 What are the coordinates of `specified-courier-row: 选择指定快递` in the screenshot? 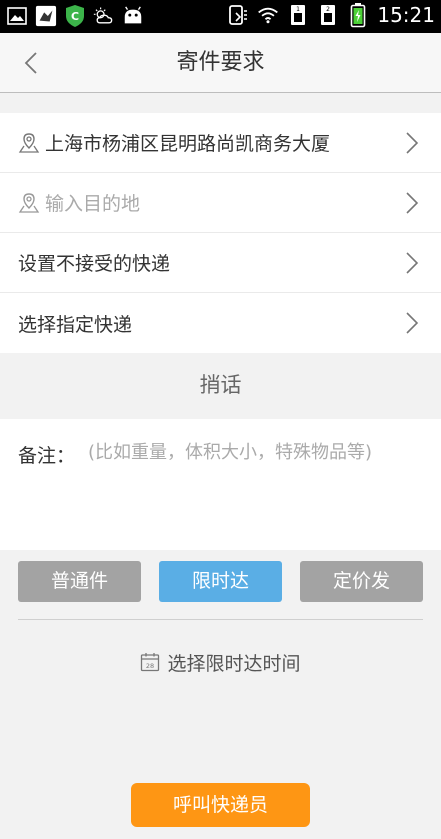 It's located at (220, 323).